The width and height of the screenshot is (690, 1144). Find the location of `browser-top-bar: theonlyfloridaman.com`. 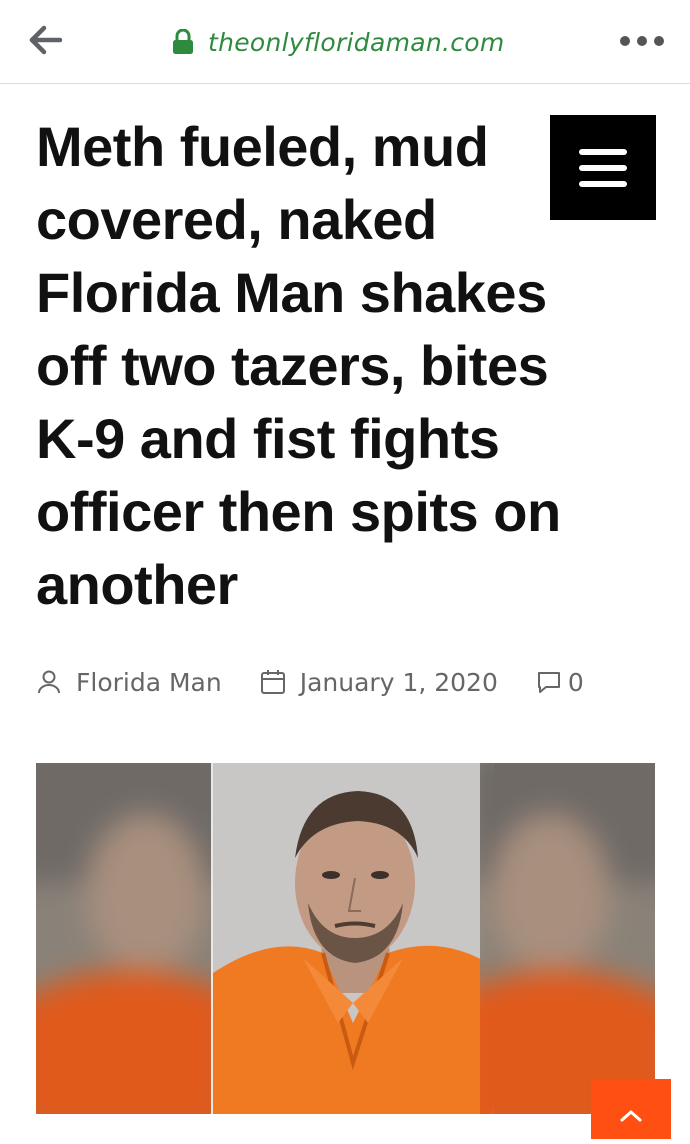

browser-top-bar: theonlyfloridaman.com is located at coordinates (345, 42).